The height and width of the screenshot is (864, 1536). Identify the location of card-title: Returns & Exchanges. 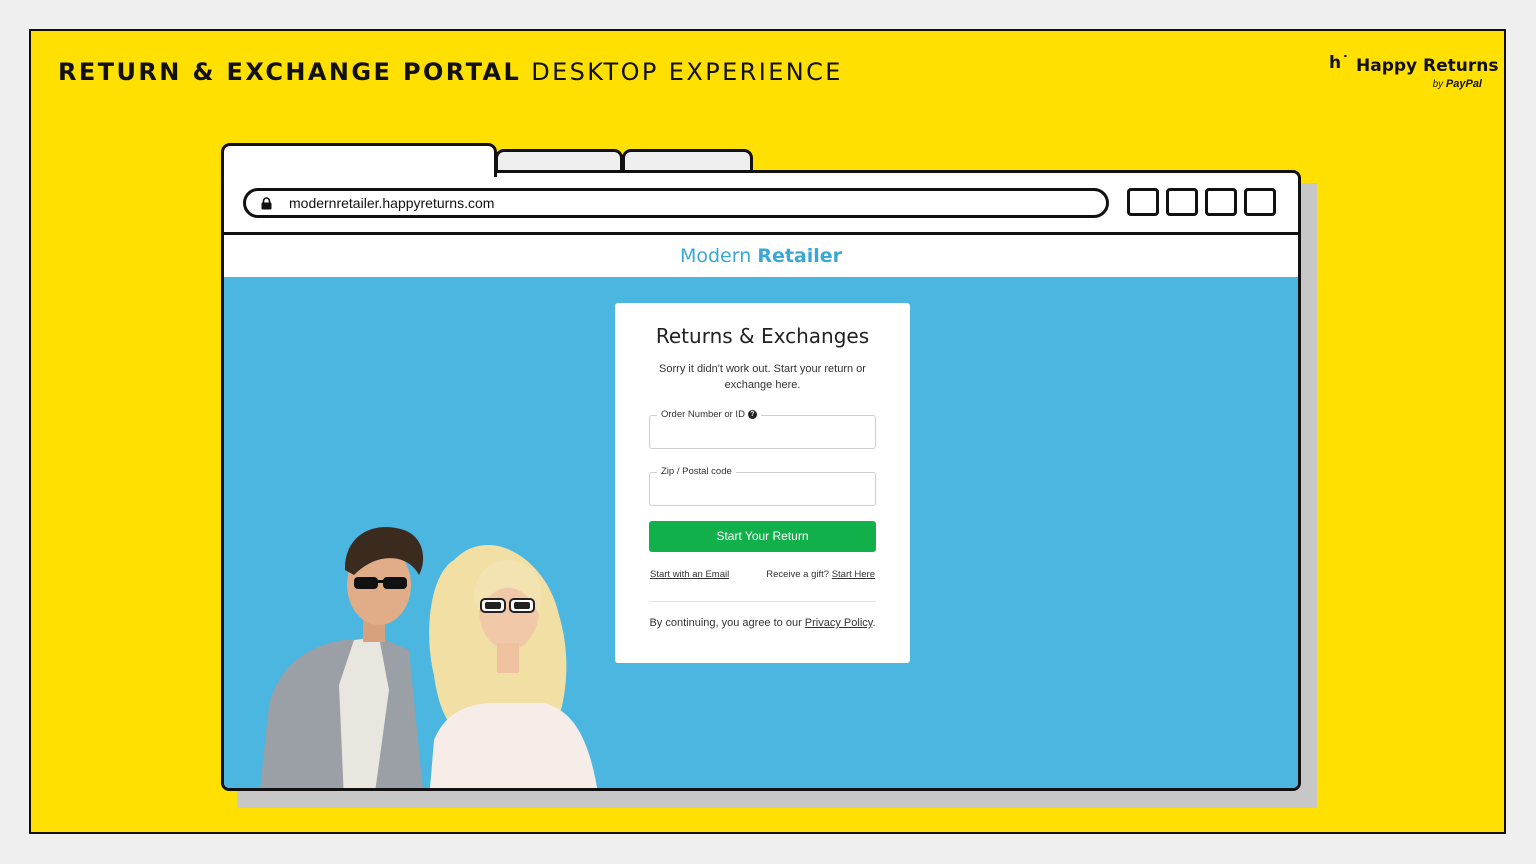
(762, 336).